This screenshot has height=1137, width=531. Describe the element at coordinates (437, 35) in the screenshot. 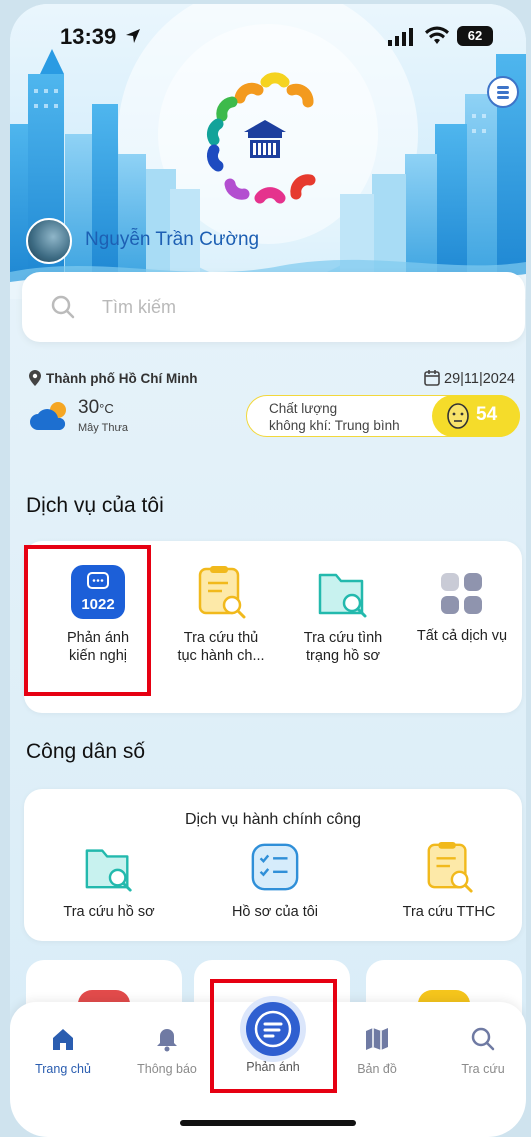

I see `wifi-icon` at that location.